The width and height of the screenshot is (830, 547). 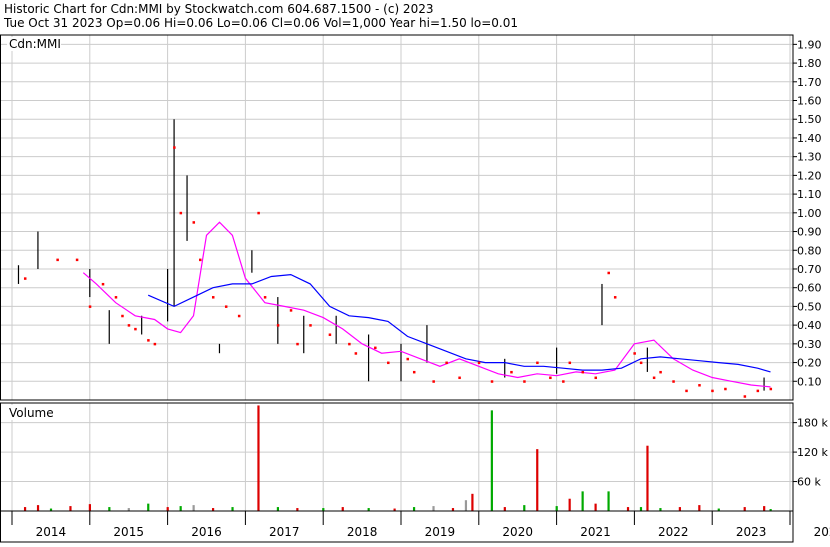 I want to click on year-tick-label: 2024, so click(x=822, y=532).